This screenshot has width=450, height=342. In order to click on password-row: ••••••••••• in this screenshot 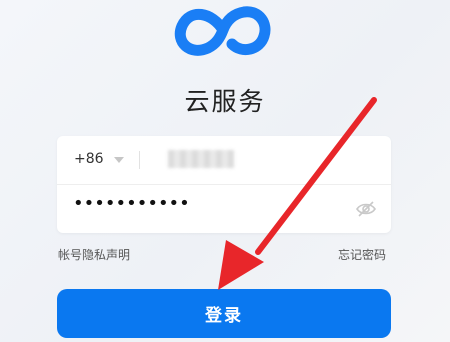, I will do `click(224, 209)`.